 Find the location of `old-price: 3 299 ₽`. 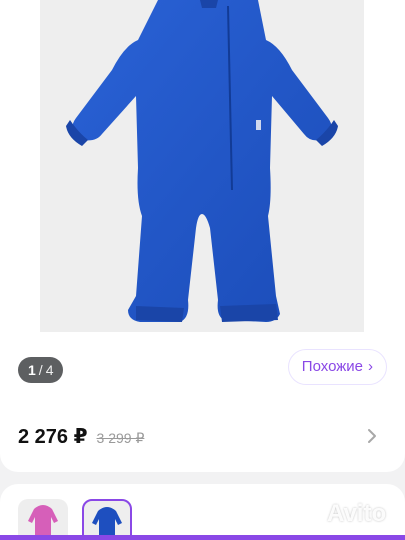

old-price: 3 299 ₽ is located at coordinates (120, 438).